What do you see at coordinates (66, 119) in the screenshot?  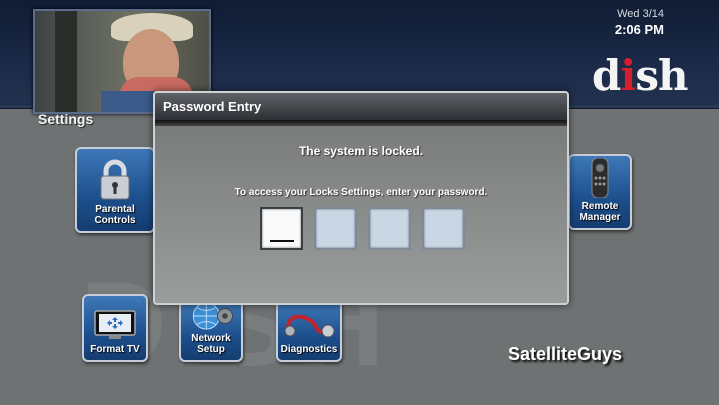 I see `page-title: Settings` at bounding box center [66, 119].